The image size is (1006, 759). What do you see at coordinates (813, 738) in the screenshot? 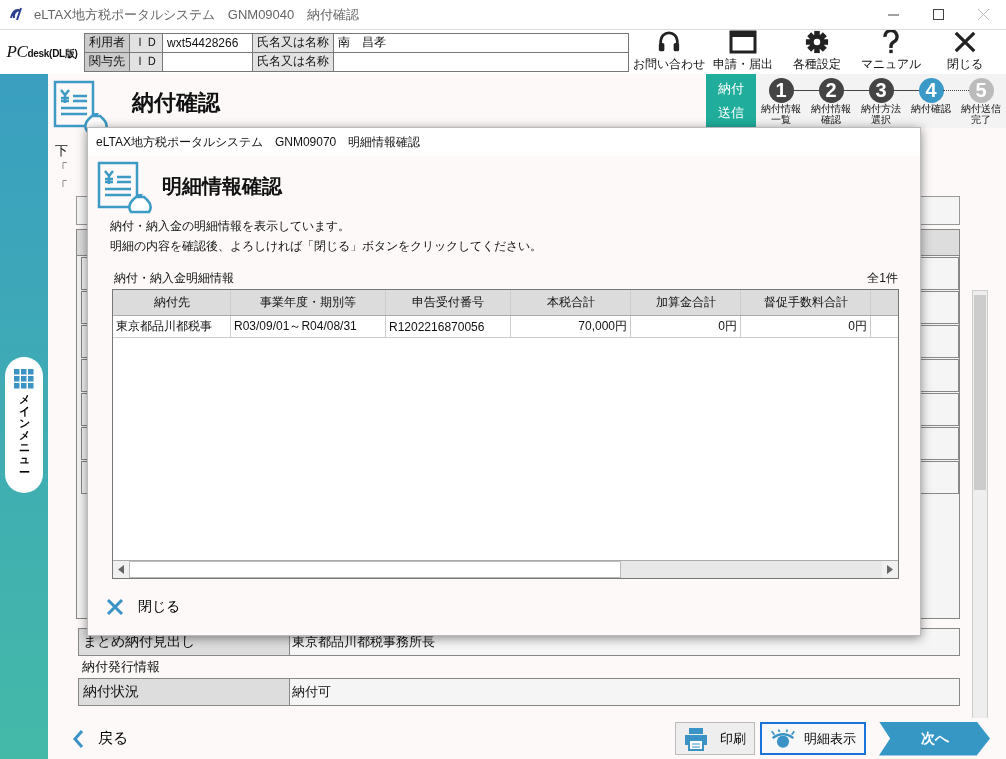
I see `details-button: 明細表示` at bounding box center [813, 738].